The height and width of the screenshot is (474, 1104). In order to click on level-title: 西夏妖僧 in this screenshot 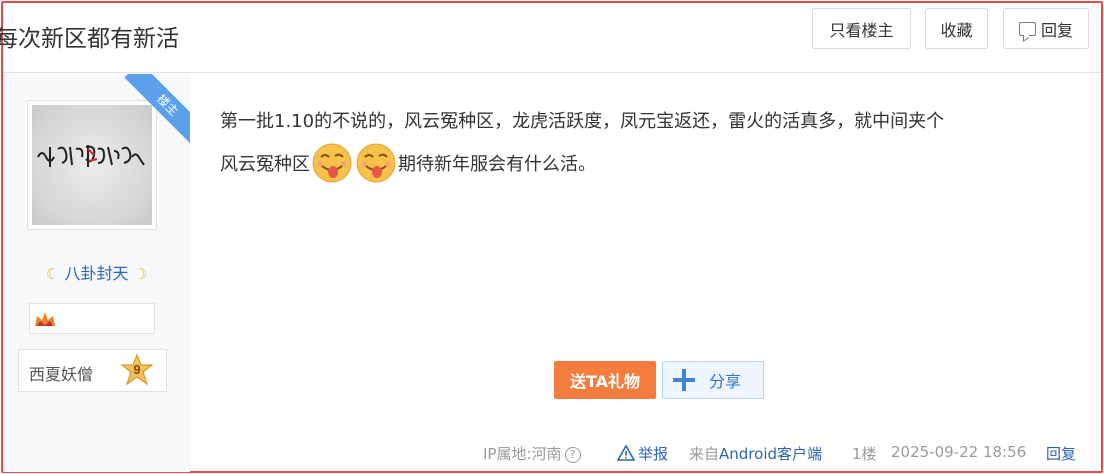, I will do `click(61, 374)`.